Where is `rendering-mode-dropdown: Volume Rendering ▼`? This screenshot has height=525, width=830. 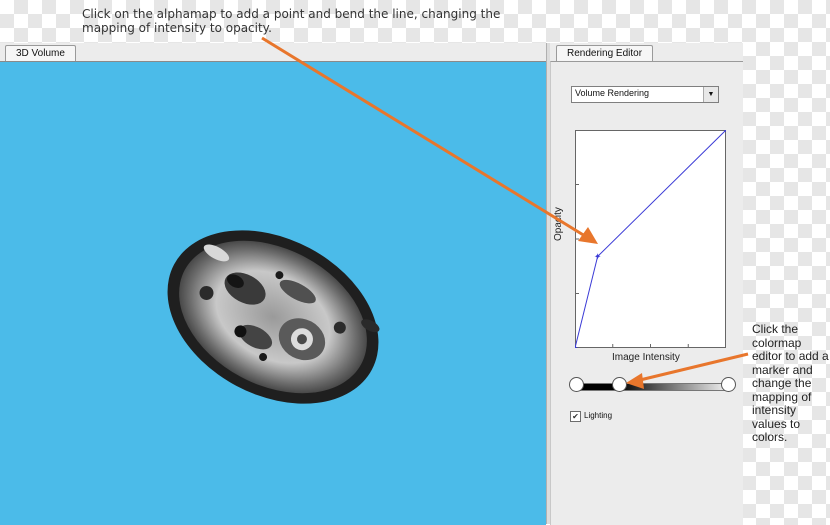
rendering-mode-dropdown: Volume Rendering ▼ is located at coordinates (645, 94).